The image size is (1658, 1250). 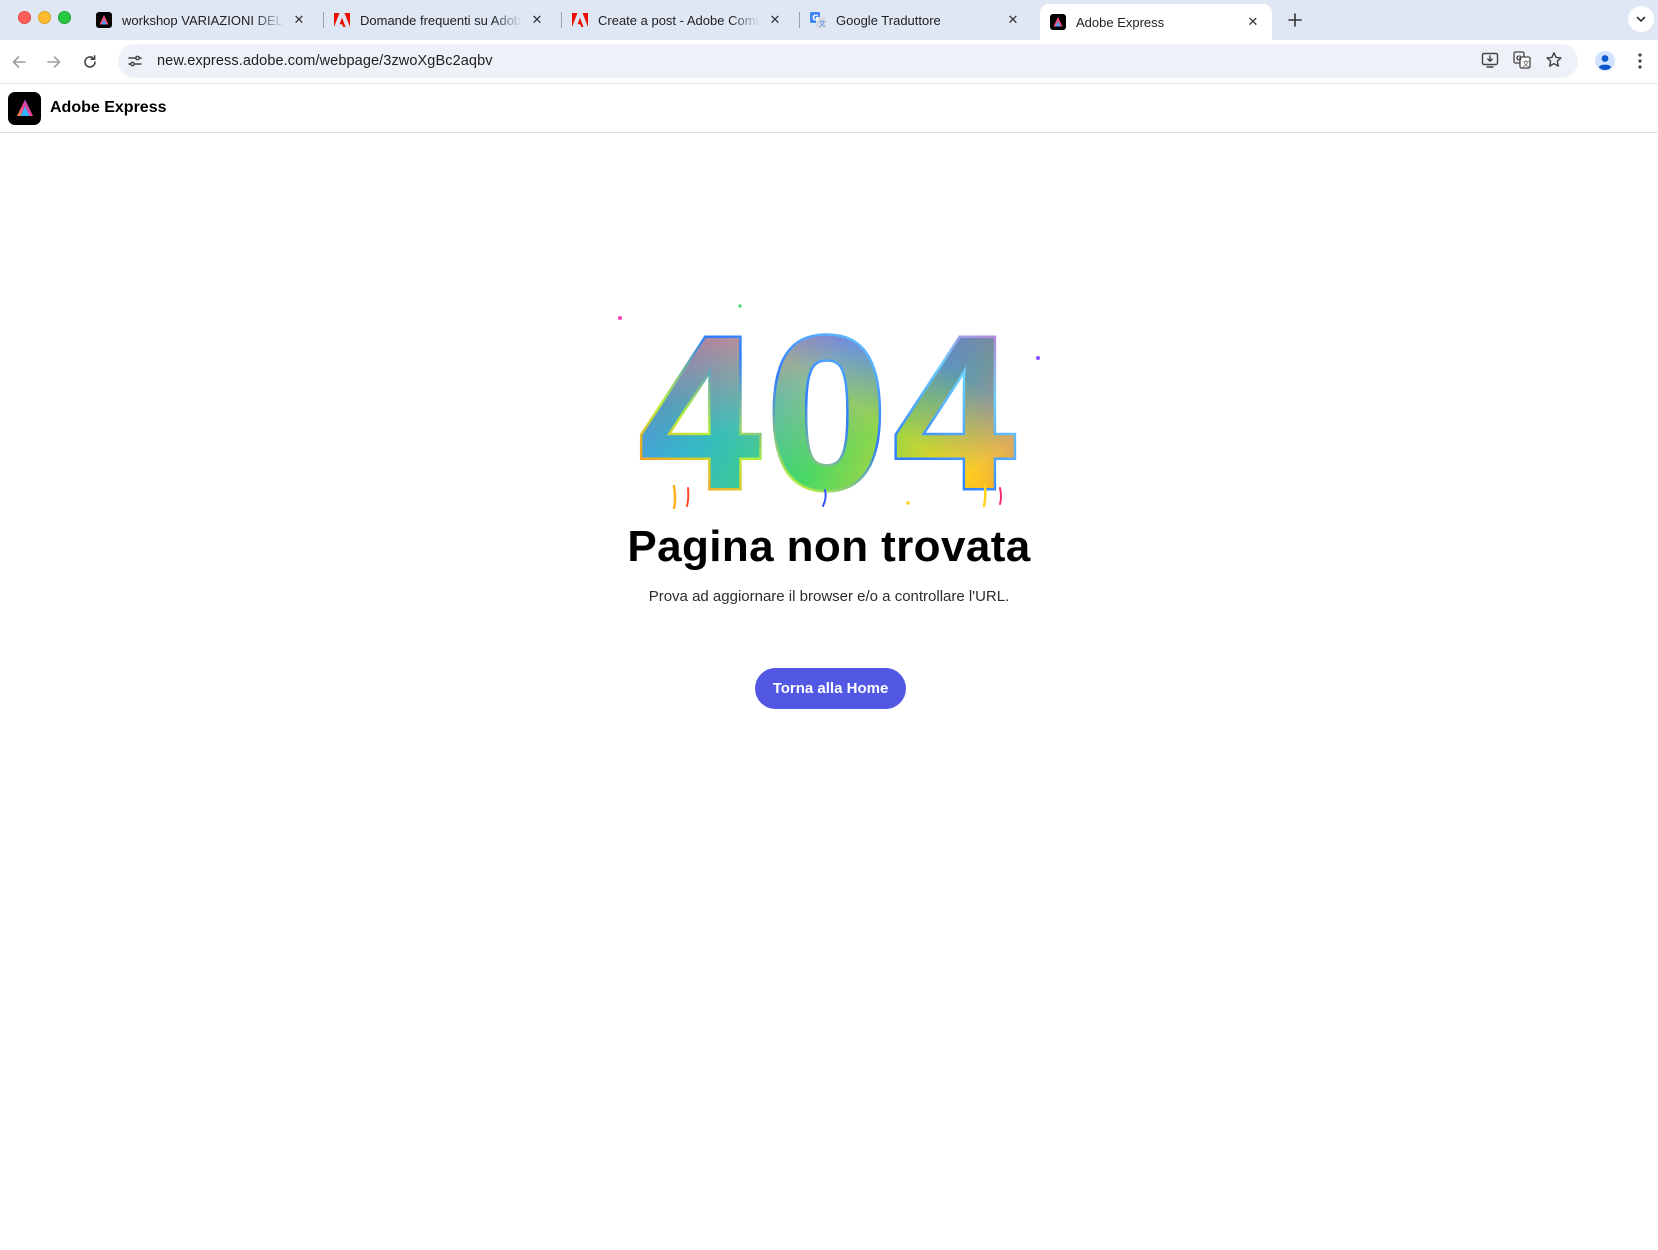 What do you see at coordinates (1641, 19) in the screenshot?
I see `tab-search-chevron-down-icon` at bounding box center [1641, 19].